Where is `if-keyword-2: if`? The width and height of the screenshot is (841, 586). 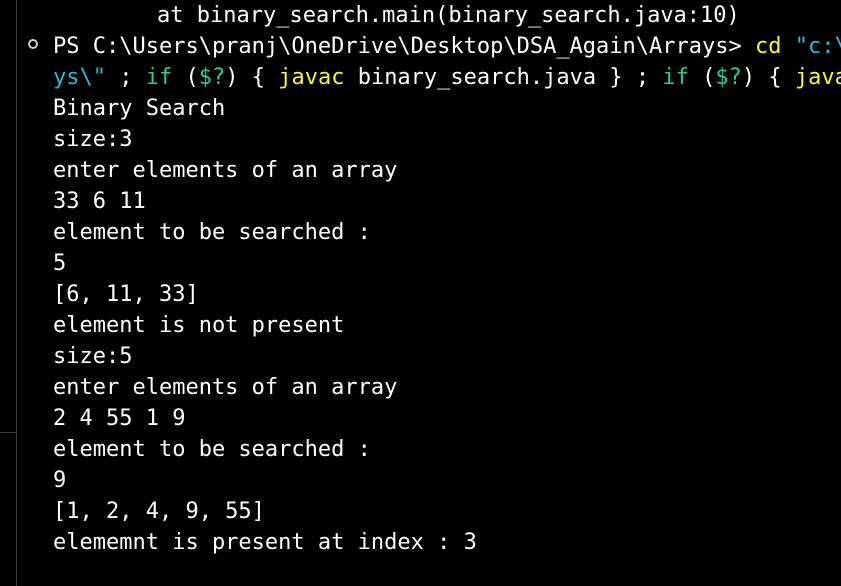 if-keyword-2: if is located at coordinates (675, 77).